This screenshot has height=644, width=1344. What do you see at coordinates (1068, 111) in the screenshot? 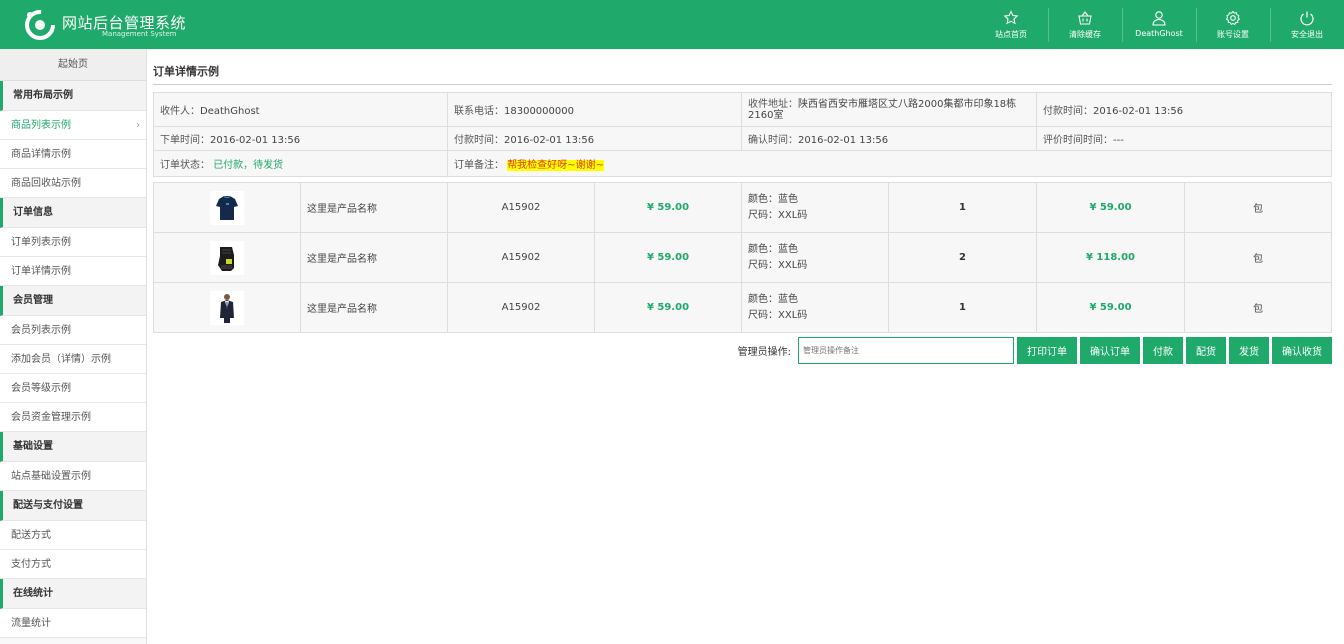
I see `pay-time-label: 付款时间：` at bounding box center [1068, 111].